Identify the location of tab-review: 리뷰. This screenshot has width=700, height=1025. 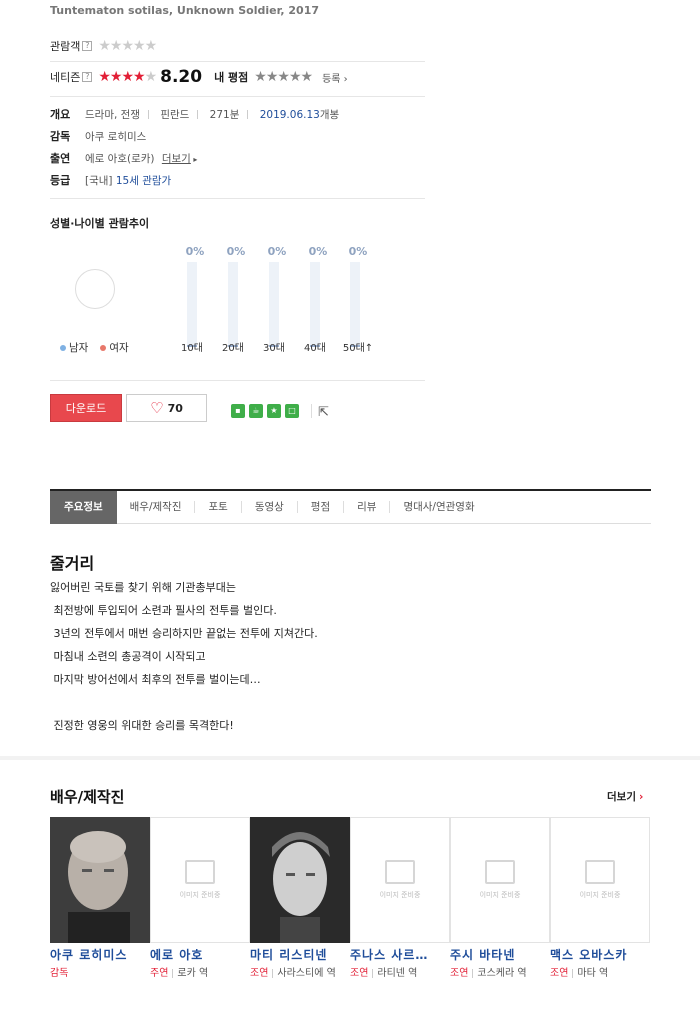
(367, 507).